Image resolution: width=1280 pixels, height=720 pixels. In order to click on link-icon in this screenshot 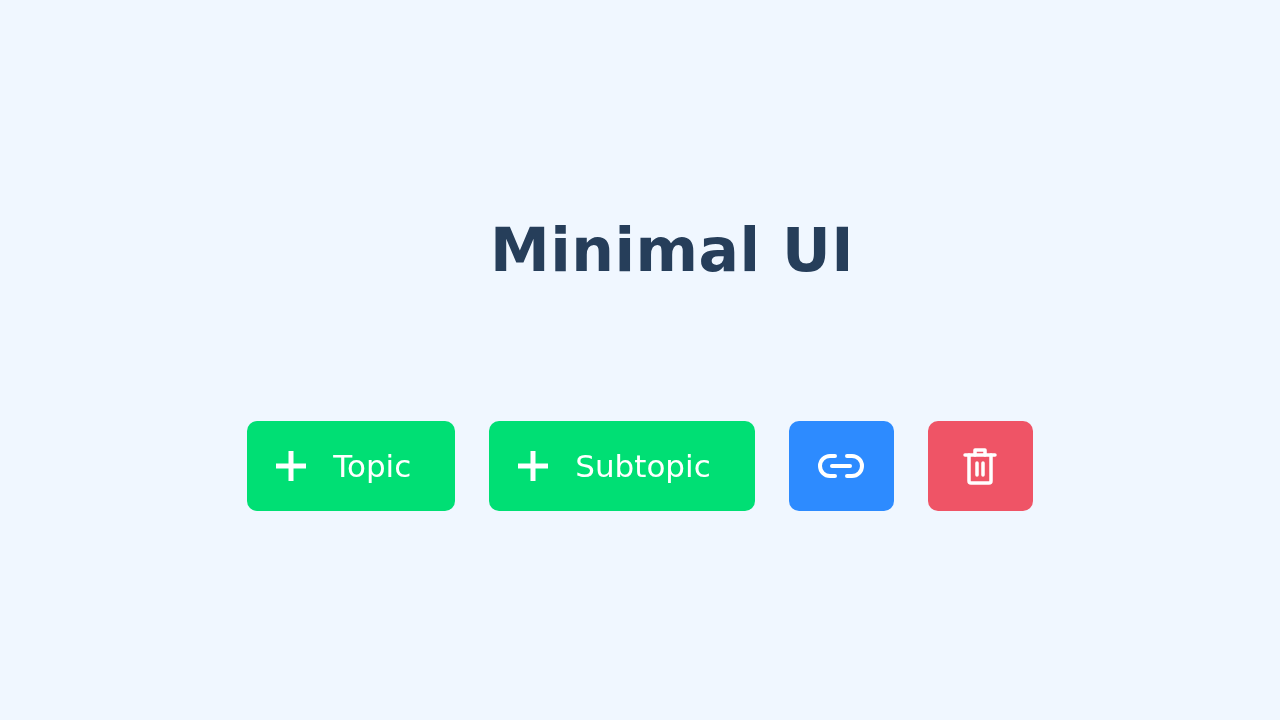, I will do `click(841, 466)`.